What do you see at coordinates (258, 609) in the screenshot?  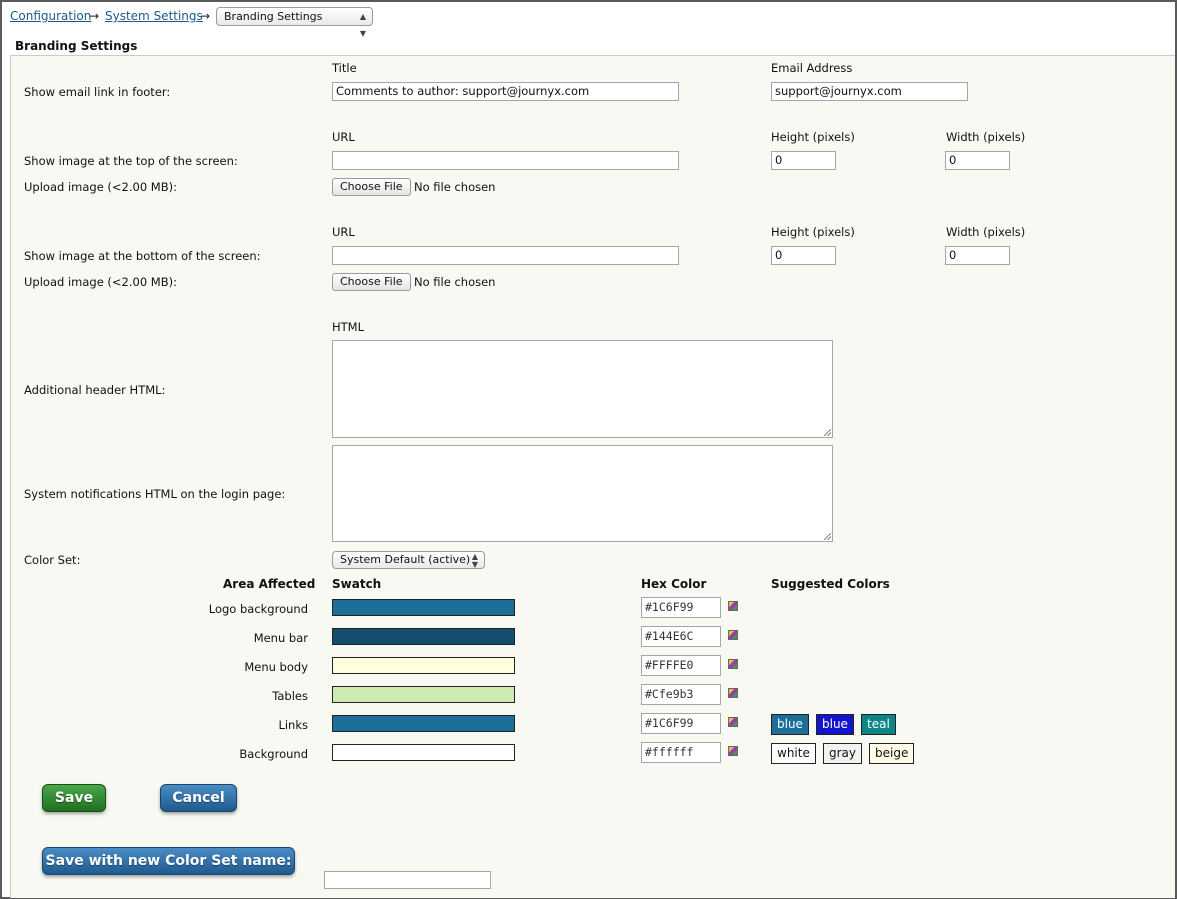 I see `area-affected-label: Logo background` at bounding box center [258, 609].